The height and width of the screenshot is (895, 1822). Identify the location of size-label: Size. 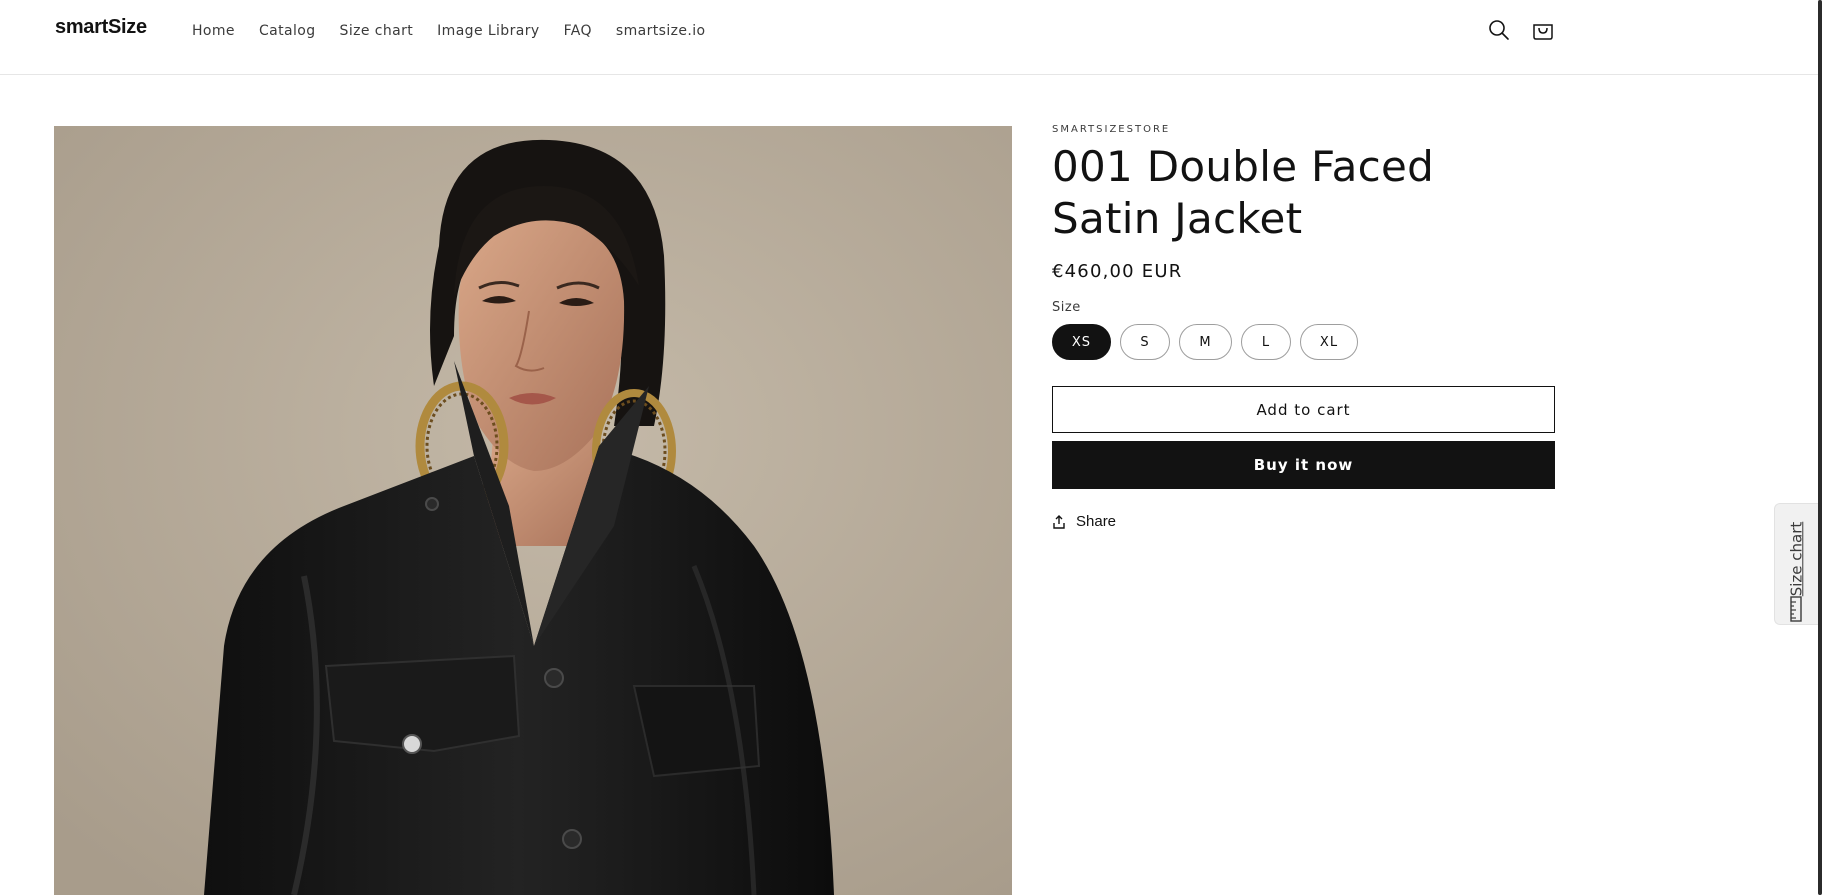
(1066, 307).